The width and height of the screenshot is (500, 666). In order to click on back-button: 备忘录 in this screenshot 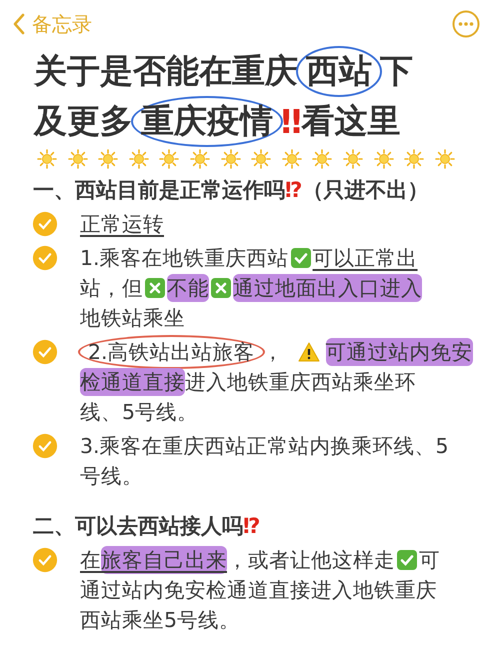, I will do `click(52, 24)`.